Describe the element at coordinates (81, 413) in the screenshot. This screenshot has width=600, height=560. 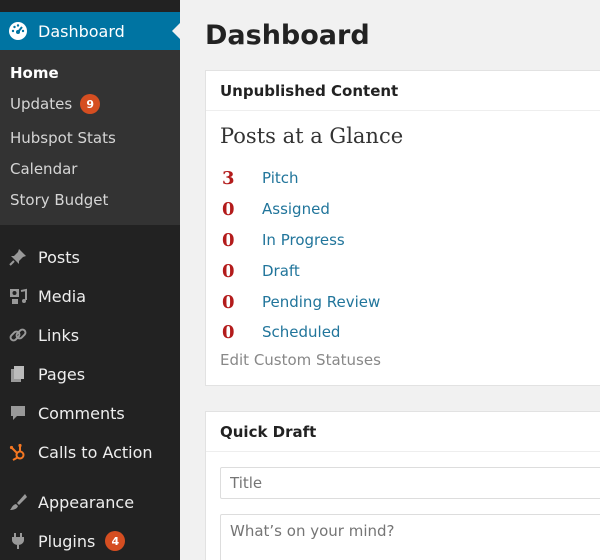
I see `menu-item-label: Comments` at that location.